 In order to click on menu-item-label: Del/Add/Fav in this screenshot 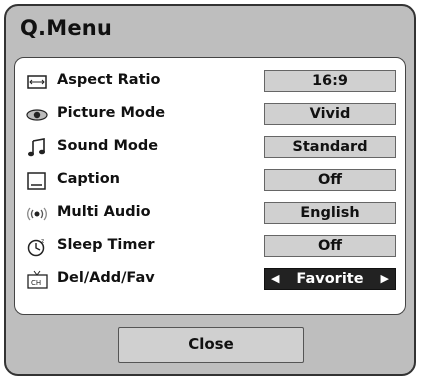, I will do `click(106, 278)`.